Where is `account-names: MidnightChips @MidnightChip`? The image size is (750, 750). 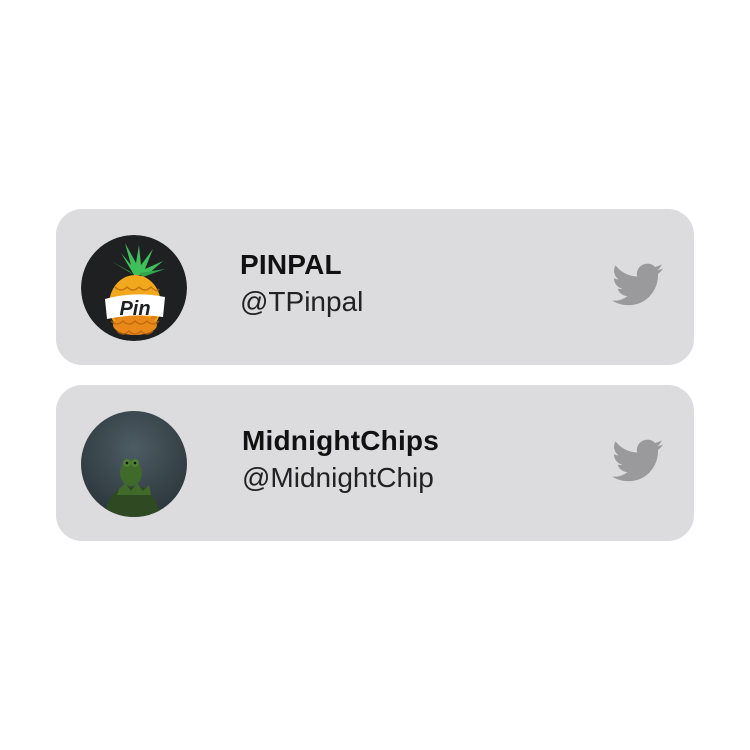
account-names: MidnightChips @MidnightChip is located at coordinates (340, 460).